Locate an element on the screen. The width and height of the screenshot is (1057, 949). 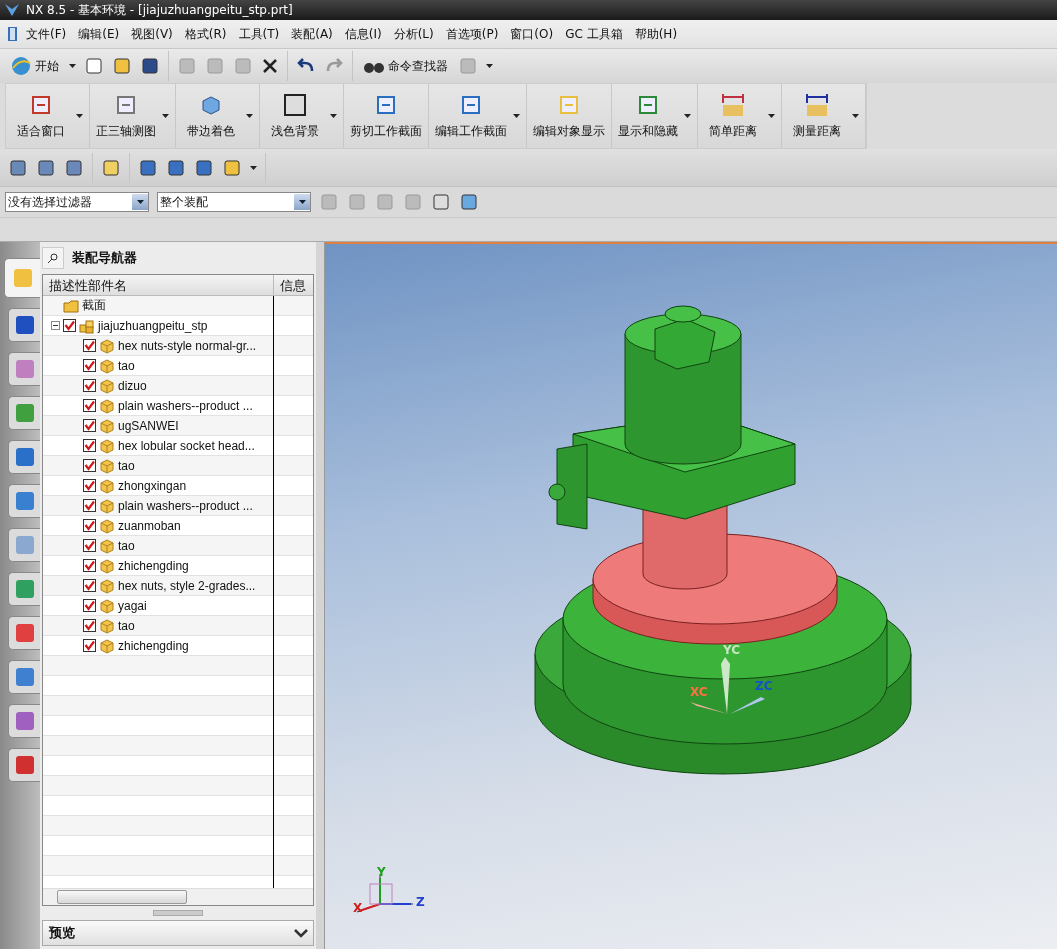
toolbar-button: 简单距离 is located at coordinates (733, 116).